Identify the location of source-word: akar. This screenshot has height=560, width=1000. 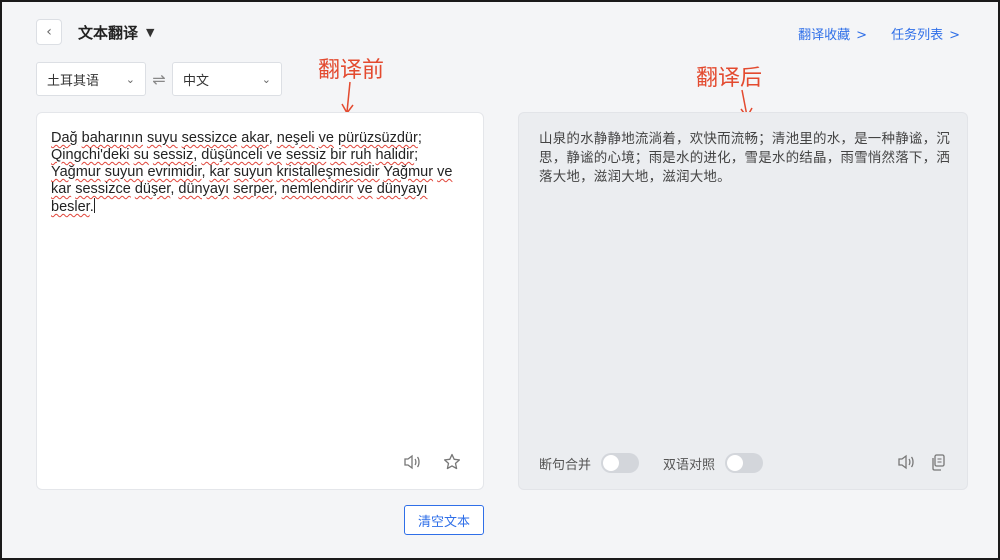
(255, 138).